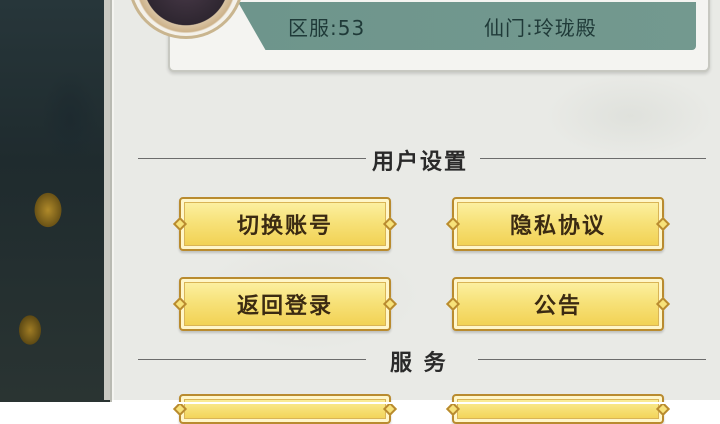 The width and height of the screenshot is (720, 424). Describe the element at coordinates (558, 304) in the screenshot. I see `announcement-button: 公告` at that location.